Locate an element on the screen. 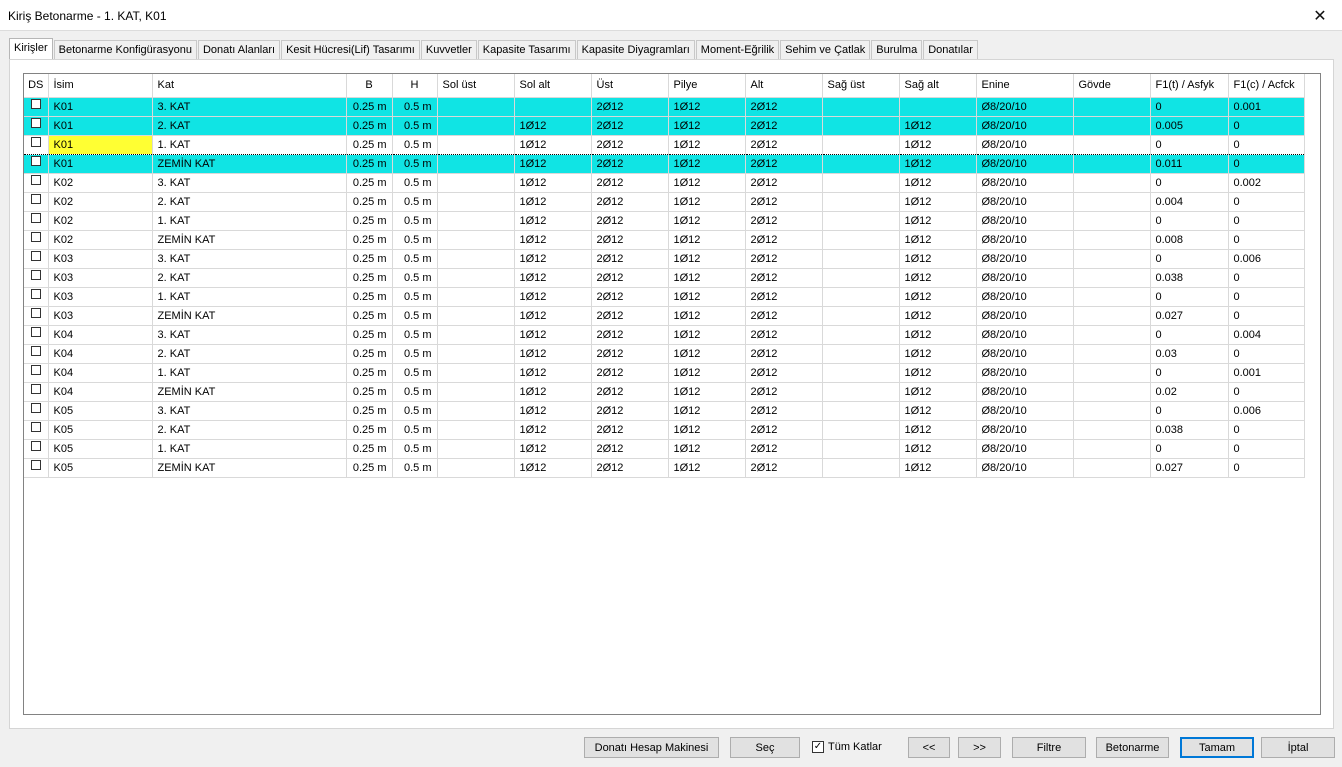 The height and width of the screenshot is (767, 1342). table-cell: 1. KAT is located at coordinates (249, 373).